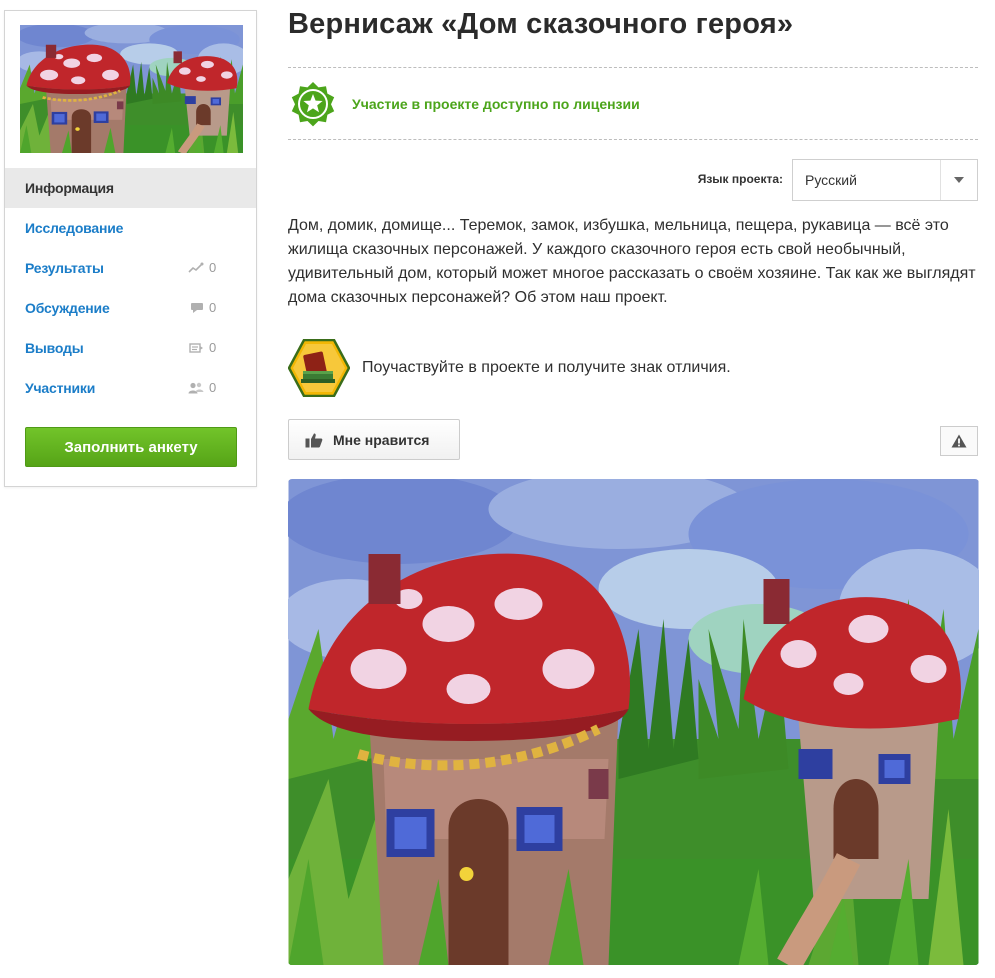  Describe the element at coordinates (130, 268) in the screenshot. I see `sidebar-item-results: Результаты 0` at that location.